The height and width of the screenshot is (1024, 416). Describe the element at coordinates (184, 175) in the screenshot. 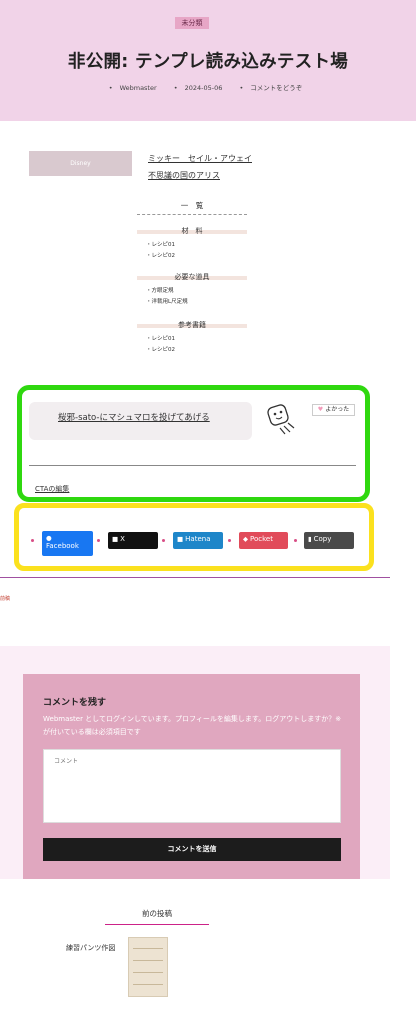

I see `link-alice: 不思議の国のアリス` at that location.